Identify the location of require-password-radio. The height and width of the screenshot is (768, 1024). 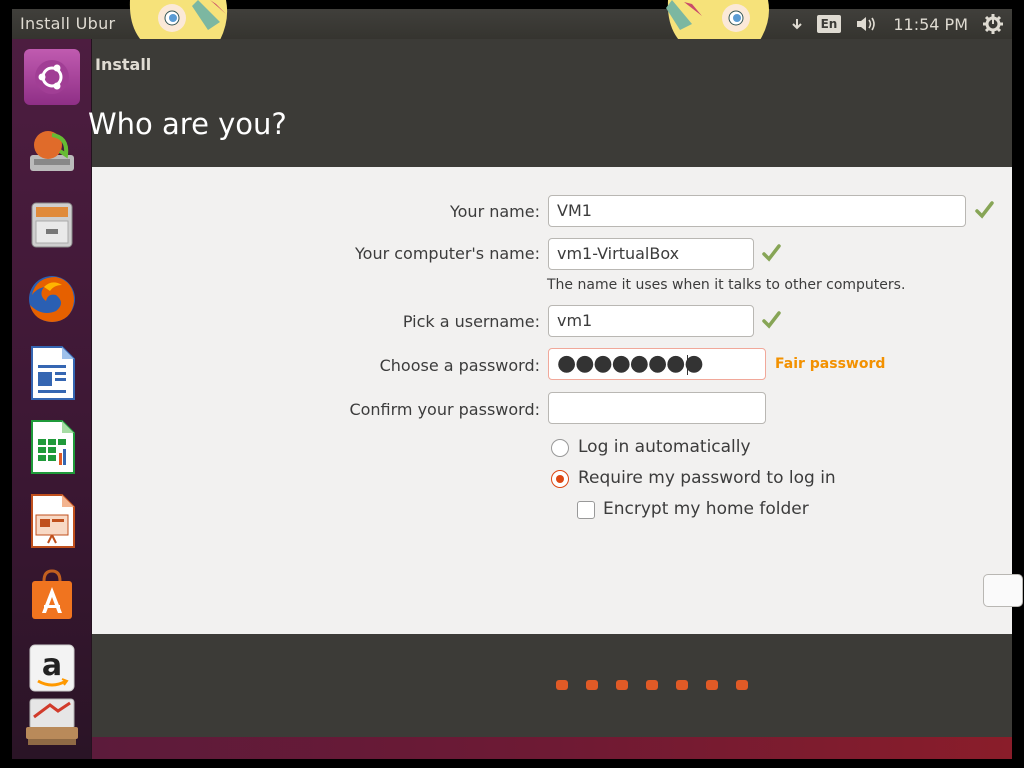
(560, 479).